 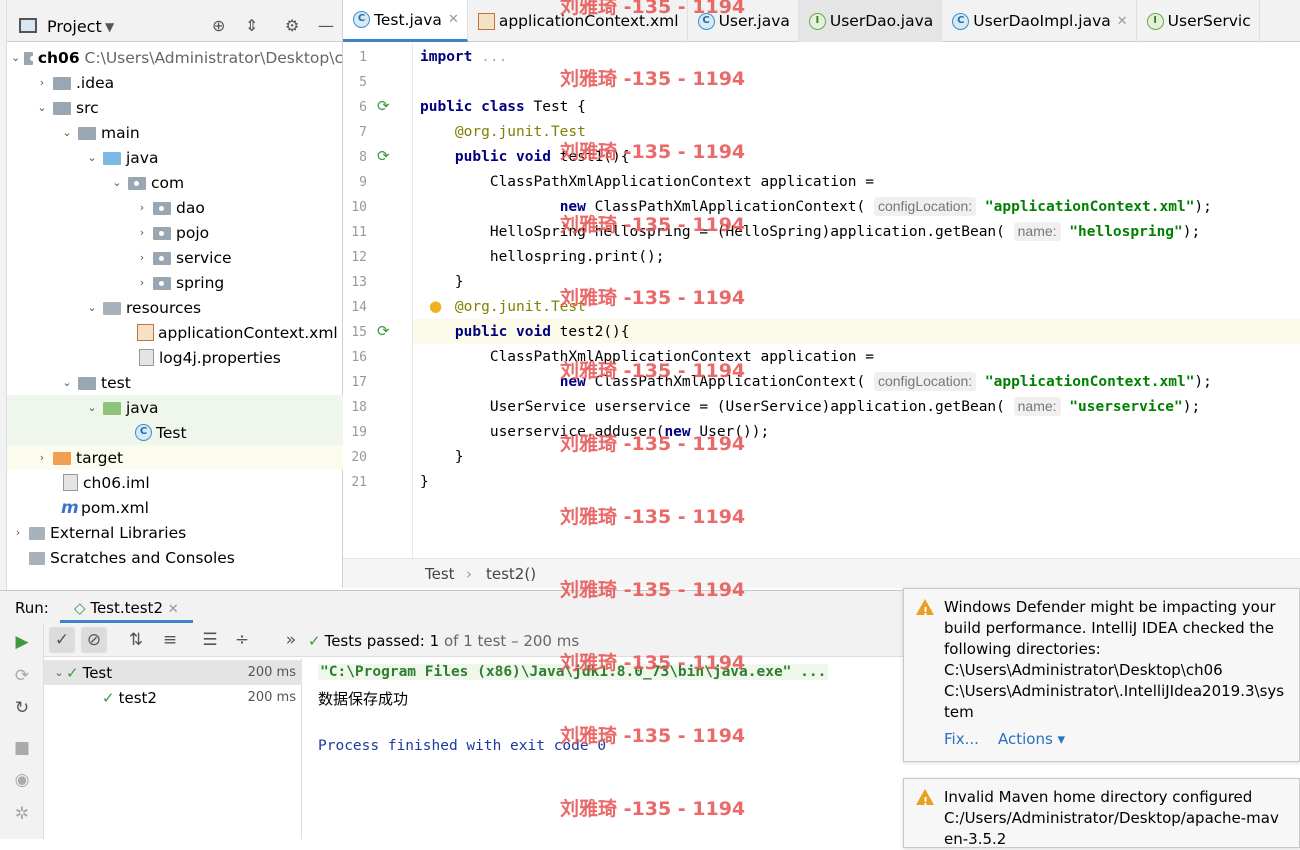 I want to click on tree-item-pom: m pom.xml, so click(x=175, y=507).